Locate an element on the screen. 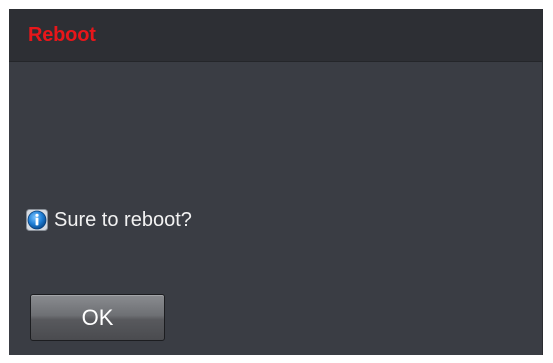  info-icon is located at coordinates (37, 220).